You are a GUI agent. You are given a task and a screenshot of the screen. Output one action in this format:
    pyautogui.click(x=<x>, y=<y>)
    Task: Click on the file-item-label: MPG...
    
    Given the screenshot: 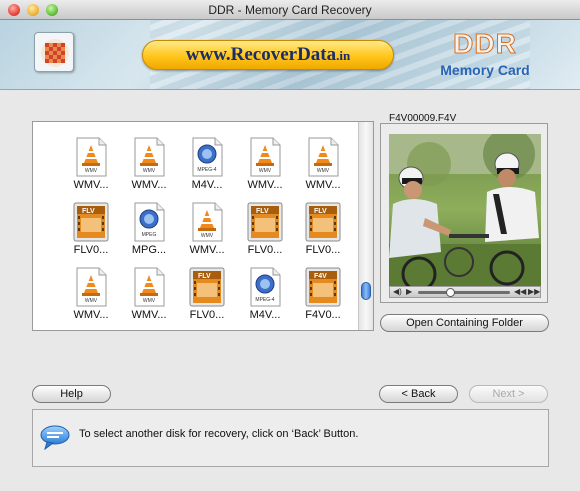 What is the action you would take?
    pyautogui.click(x=149, y=250)
    